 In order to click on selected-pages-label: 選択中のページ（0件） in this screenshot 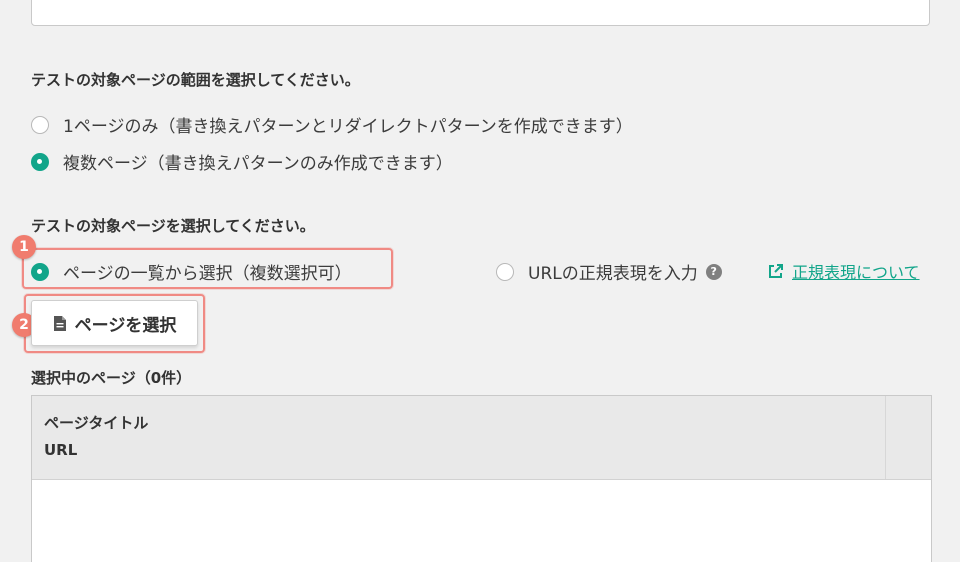, I will do `click(111, 378)`.